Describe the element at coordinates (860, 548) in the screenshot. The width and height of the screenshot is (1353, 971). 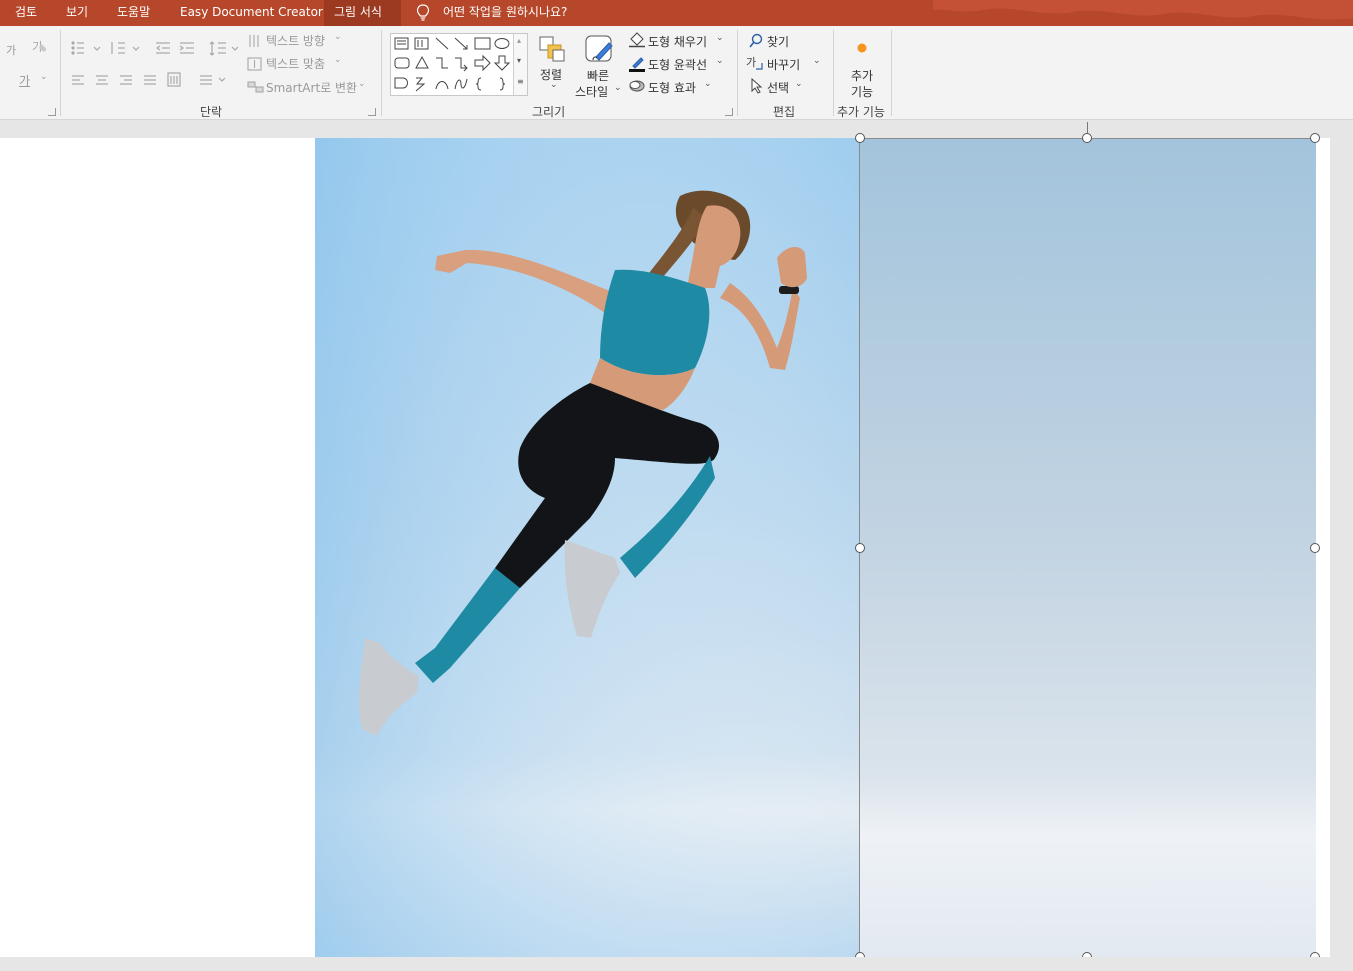
I see `resize-handle-left` at that location.